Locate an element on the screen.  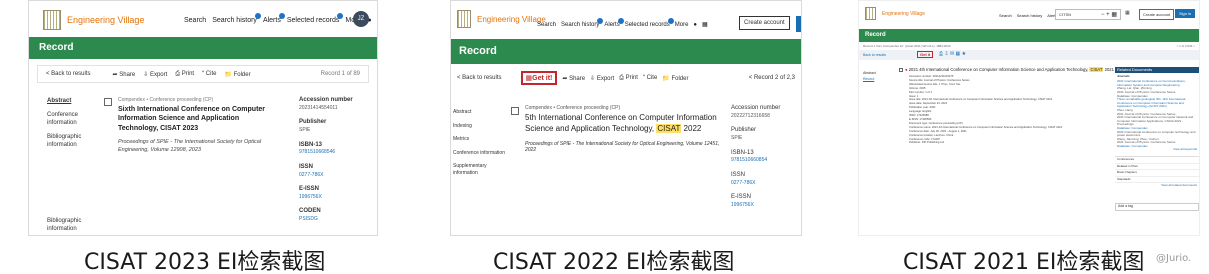
get-it-button: Get it is located at coordinates (925, 54).